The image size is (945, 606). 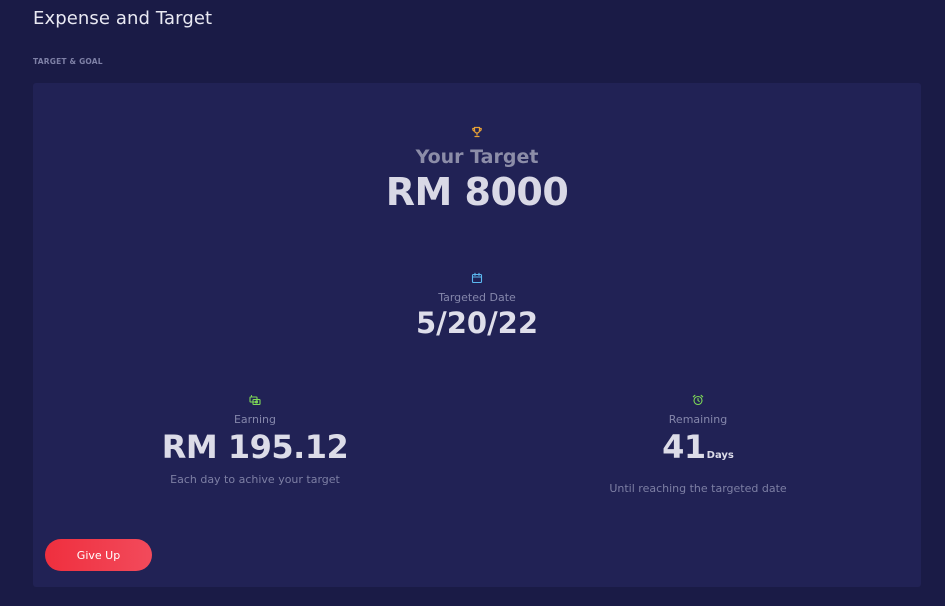 What do you see at coordinates (123, 18) in the screenshot?
I see `page-title: Expense and Target` at bounding box center [123, 18].